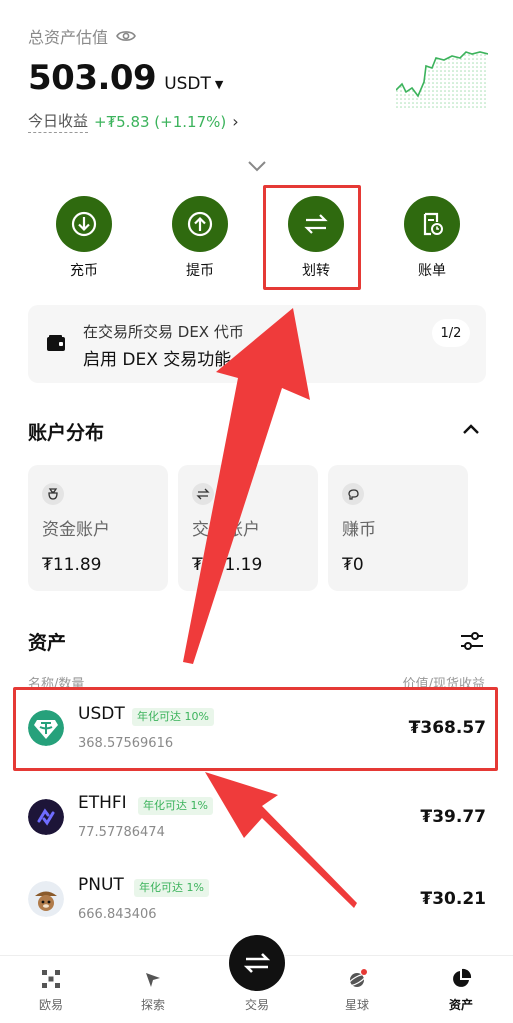  I want to click on today-pnl: 今日收益 +₮5.83 (+1.17%) ›, so click(133, 121).